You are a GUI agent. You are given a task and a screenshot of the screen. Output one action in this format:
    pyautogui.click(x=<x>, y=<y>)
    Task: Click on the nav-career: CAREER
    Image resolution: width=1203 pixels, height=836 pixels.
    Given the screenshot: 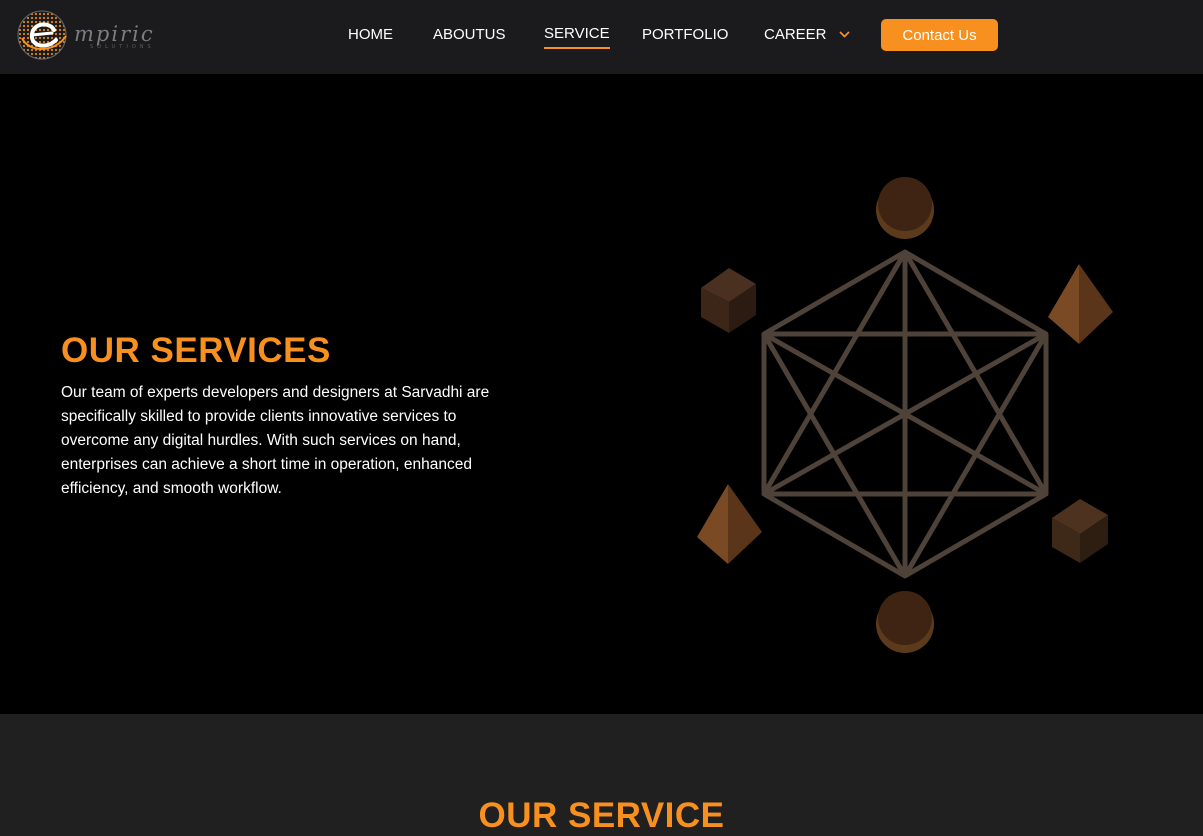 What is the action you would take?
    pyautogui.click(x=807, y=35)
    